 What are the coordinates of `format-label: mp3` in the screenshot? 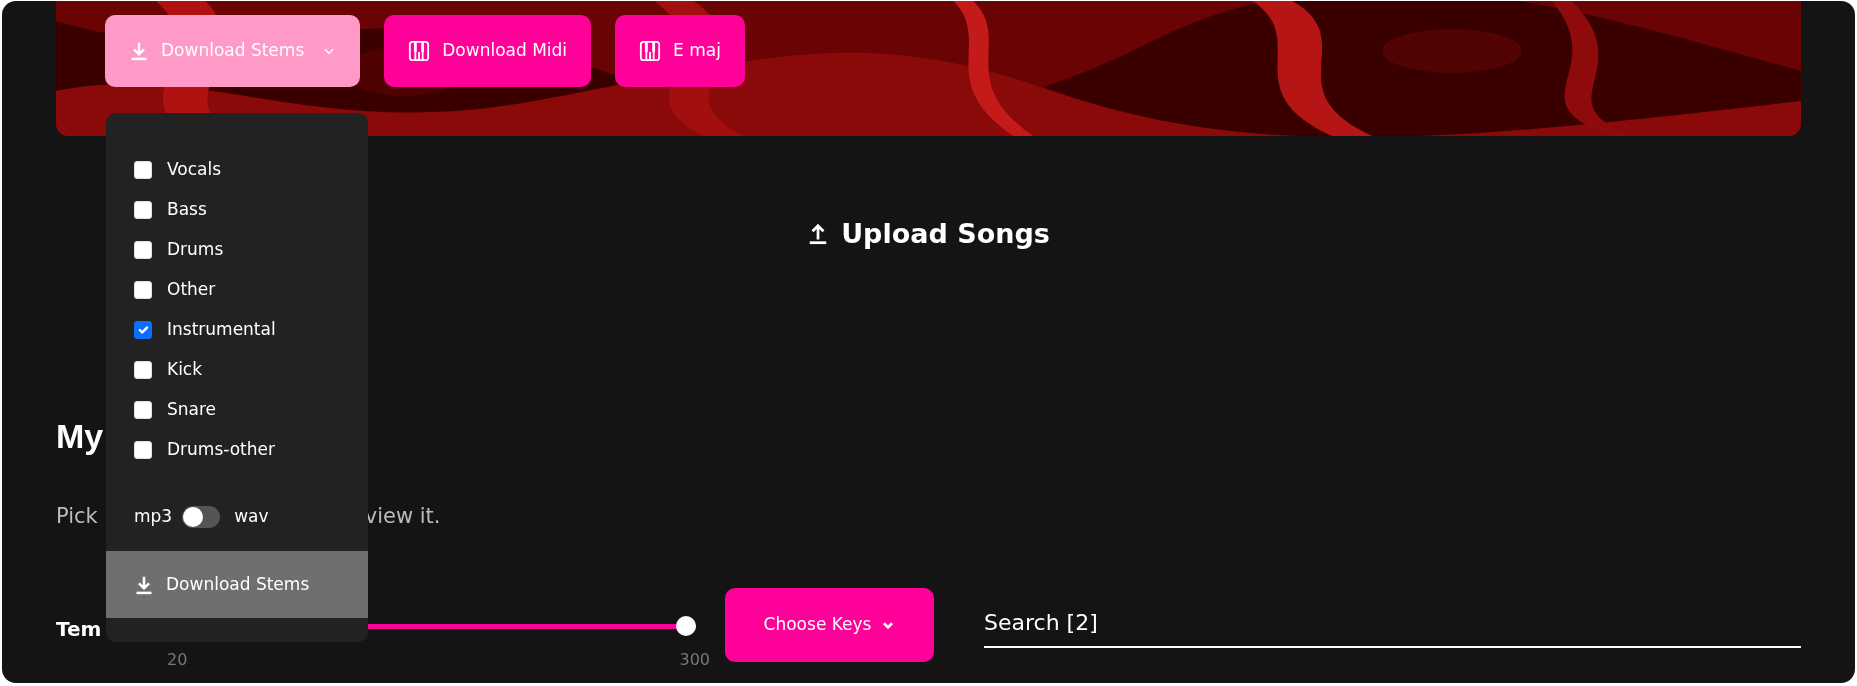 It's located at (153, 517).